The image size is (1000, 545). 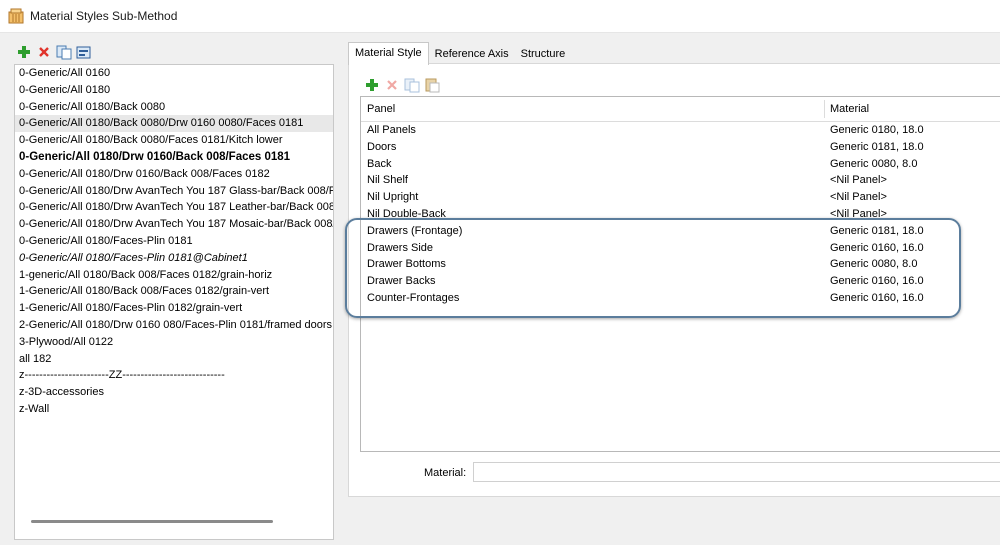 What do you see at coordinates (174, 73) in the screenshot?
I see `list-item: 0-Generic/All 0160` at bounding box center [174, 73].